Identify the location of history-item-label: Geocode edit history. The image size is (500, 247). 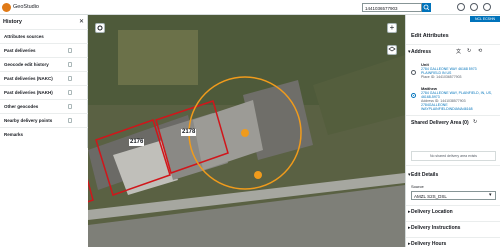
(26, 64).